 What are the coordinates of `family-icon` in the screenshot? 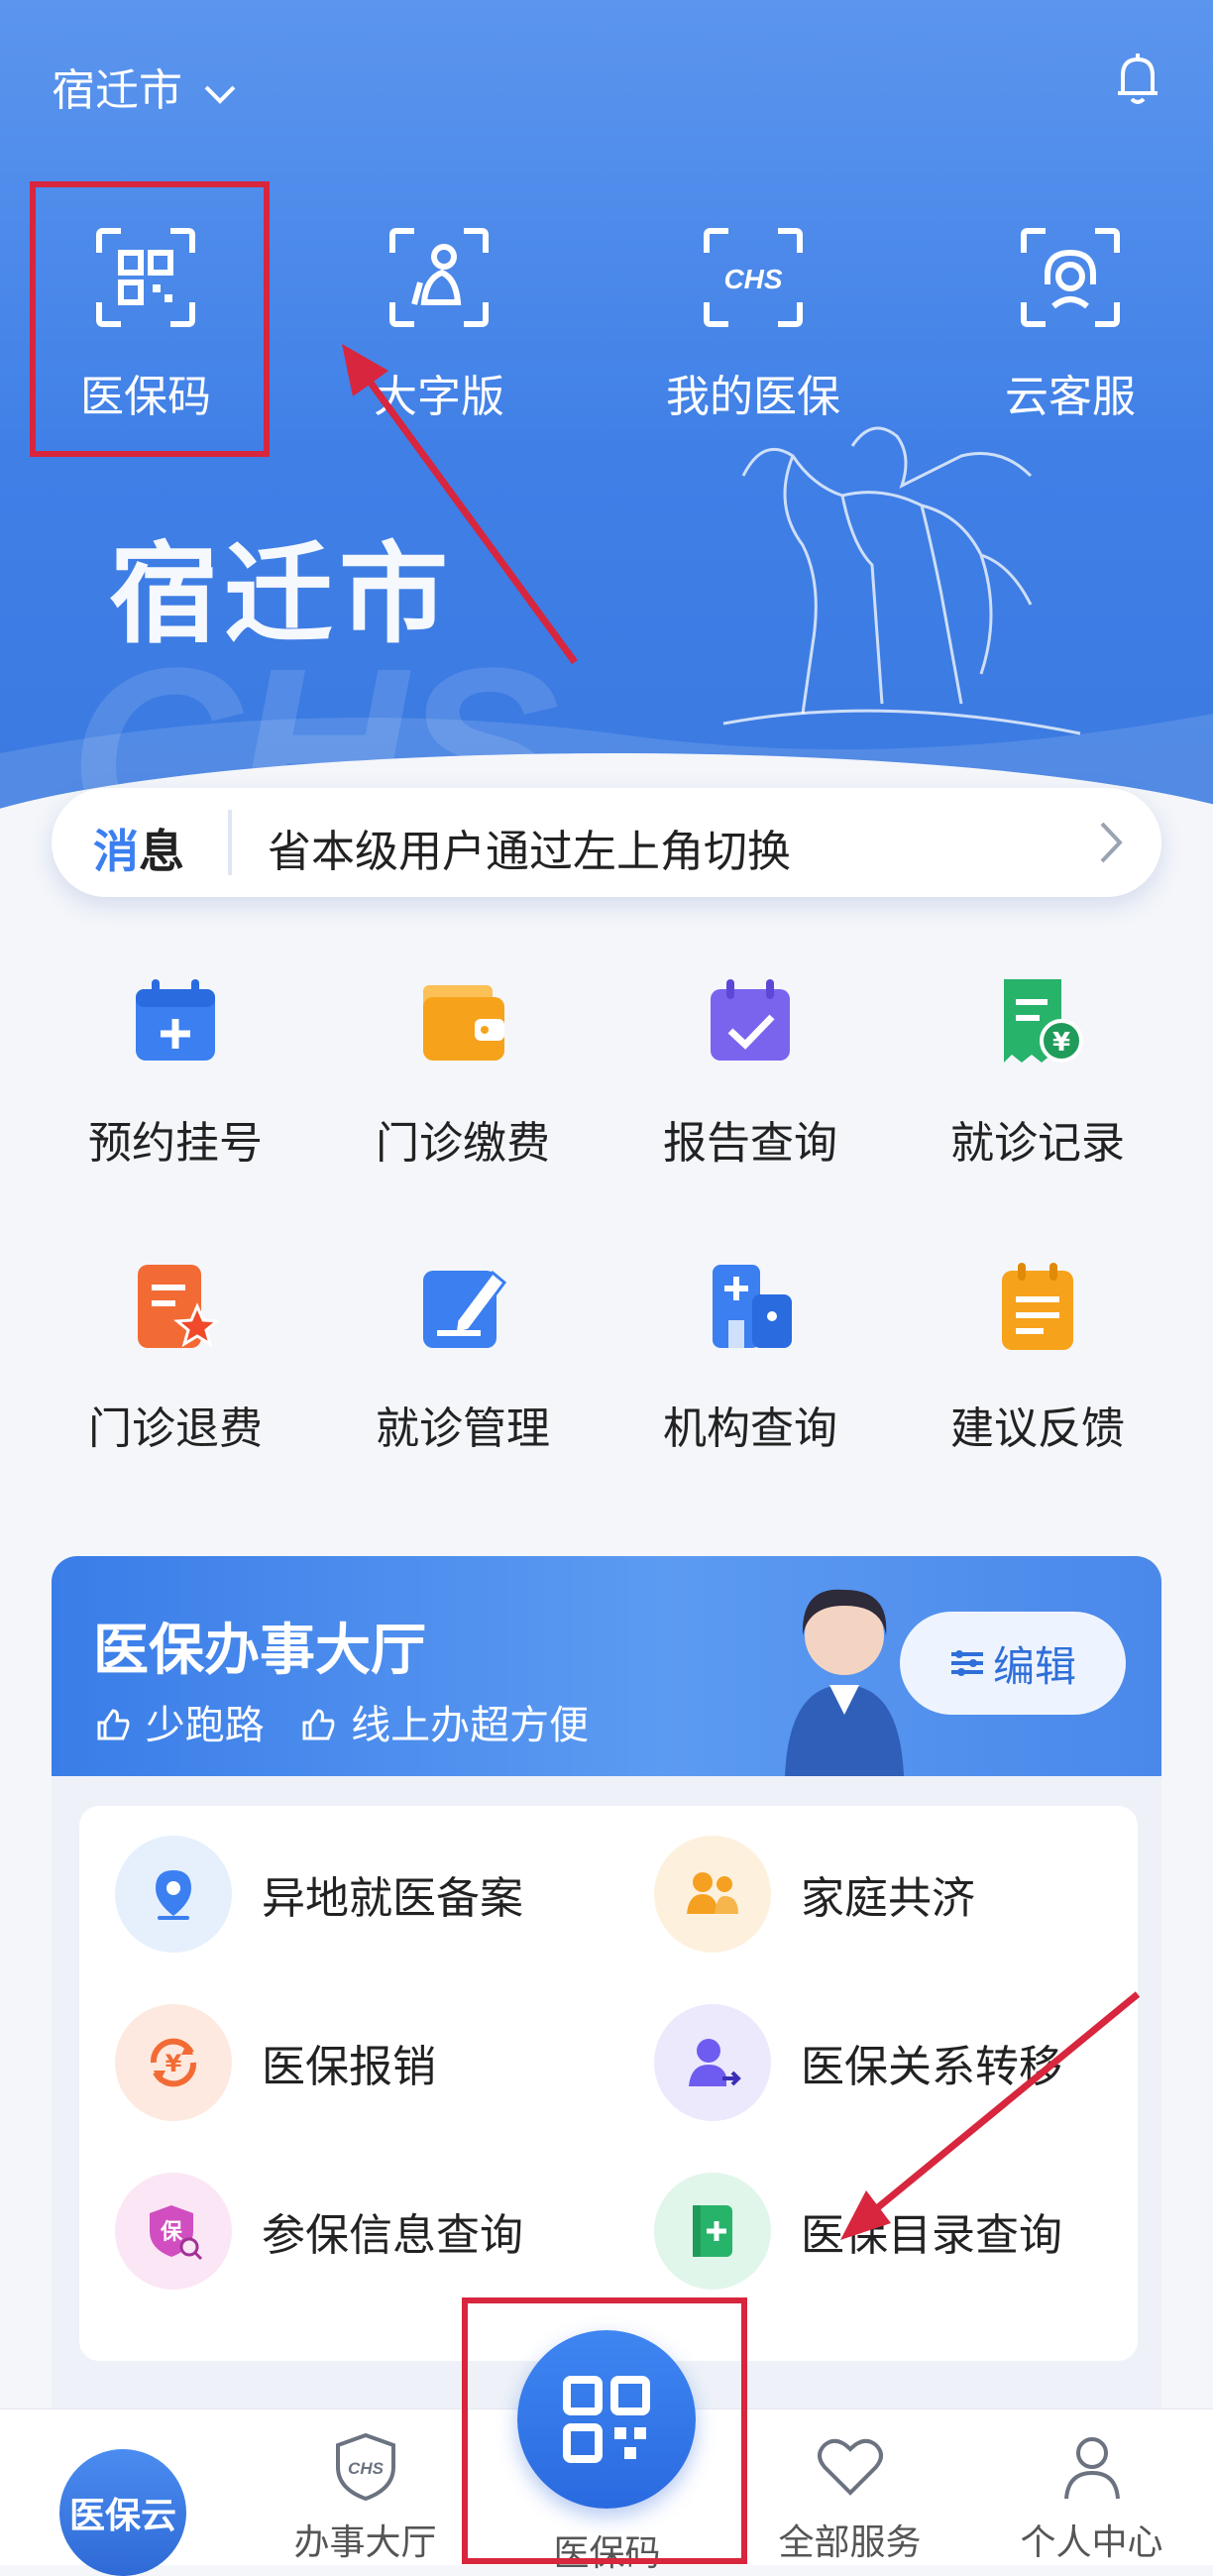 It's located at (712, 1893).